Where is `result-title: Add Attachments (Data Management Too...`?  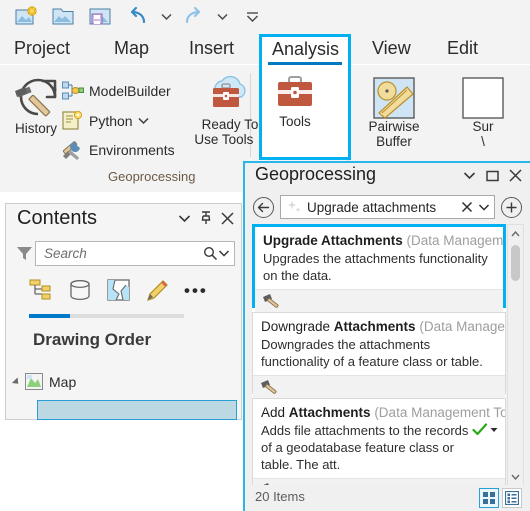
result-title: Add Attachments (Data Management Too... is located at coordinates (379, 409).